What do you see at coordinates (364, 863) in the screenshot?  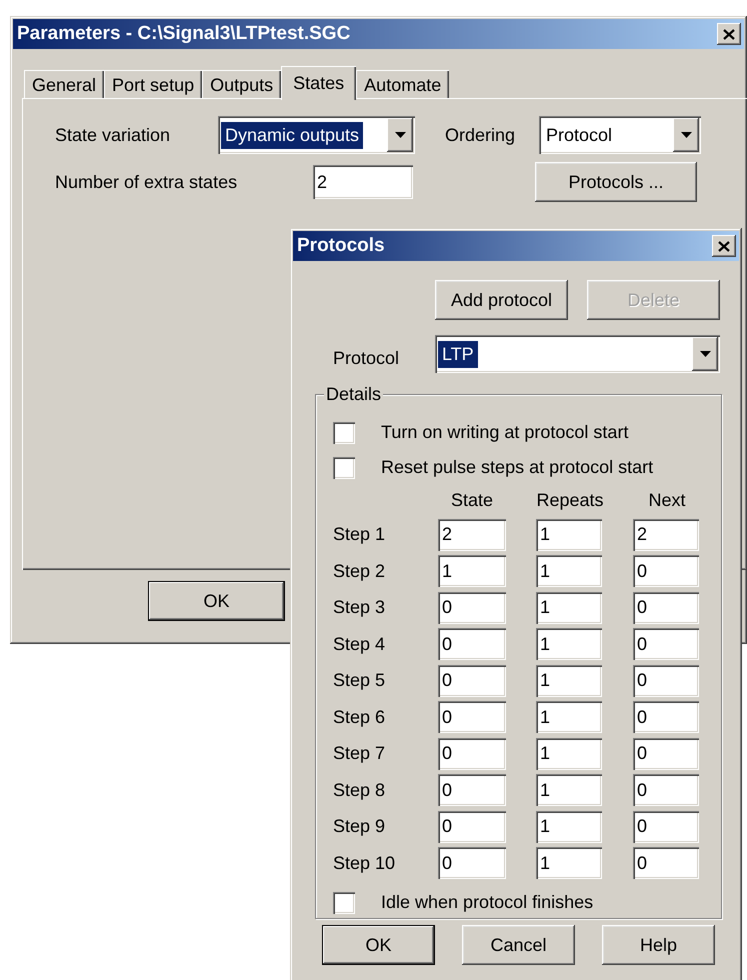 I see `step-label: Step 10` at bounding box center [364, 863].